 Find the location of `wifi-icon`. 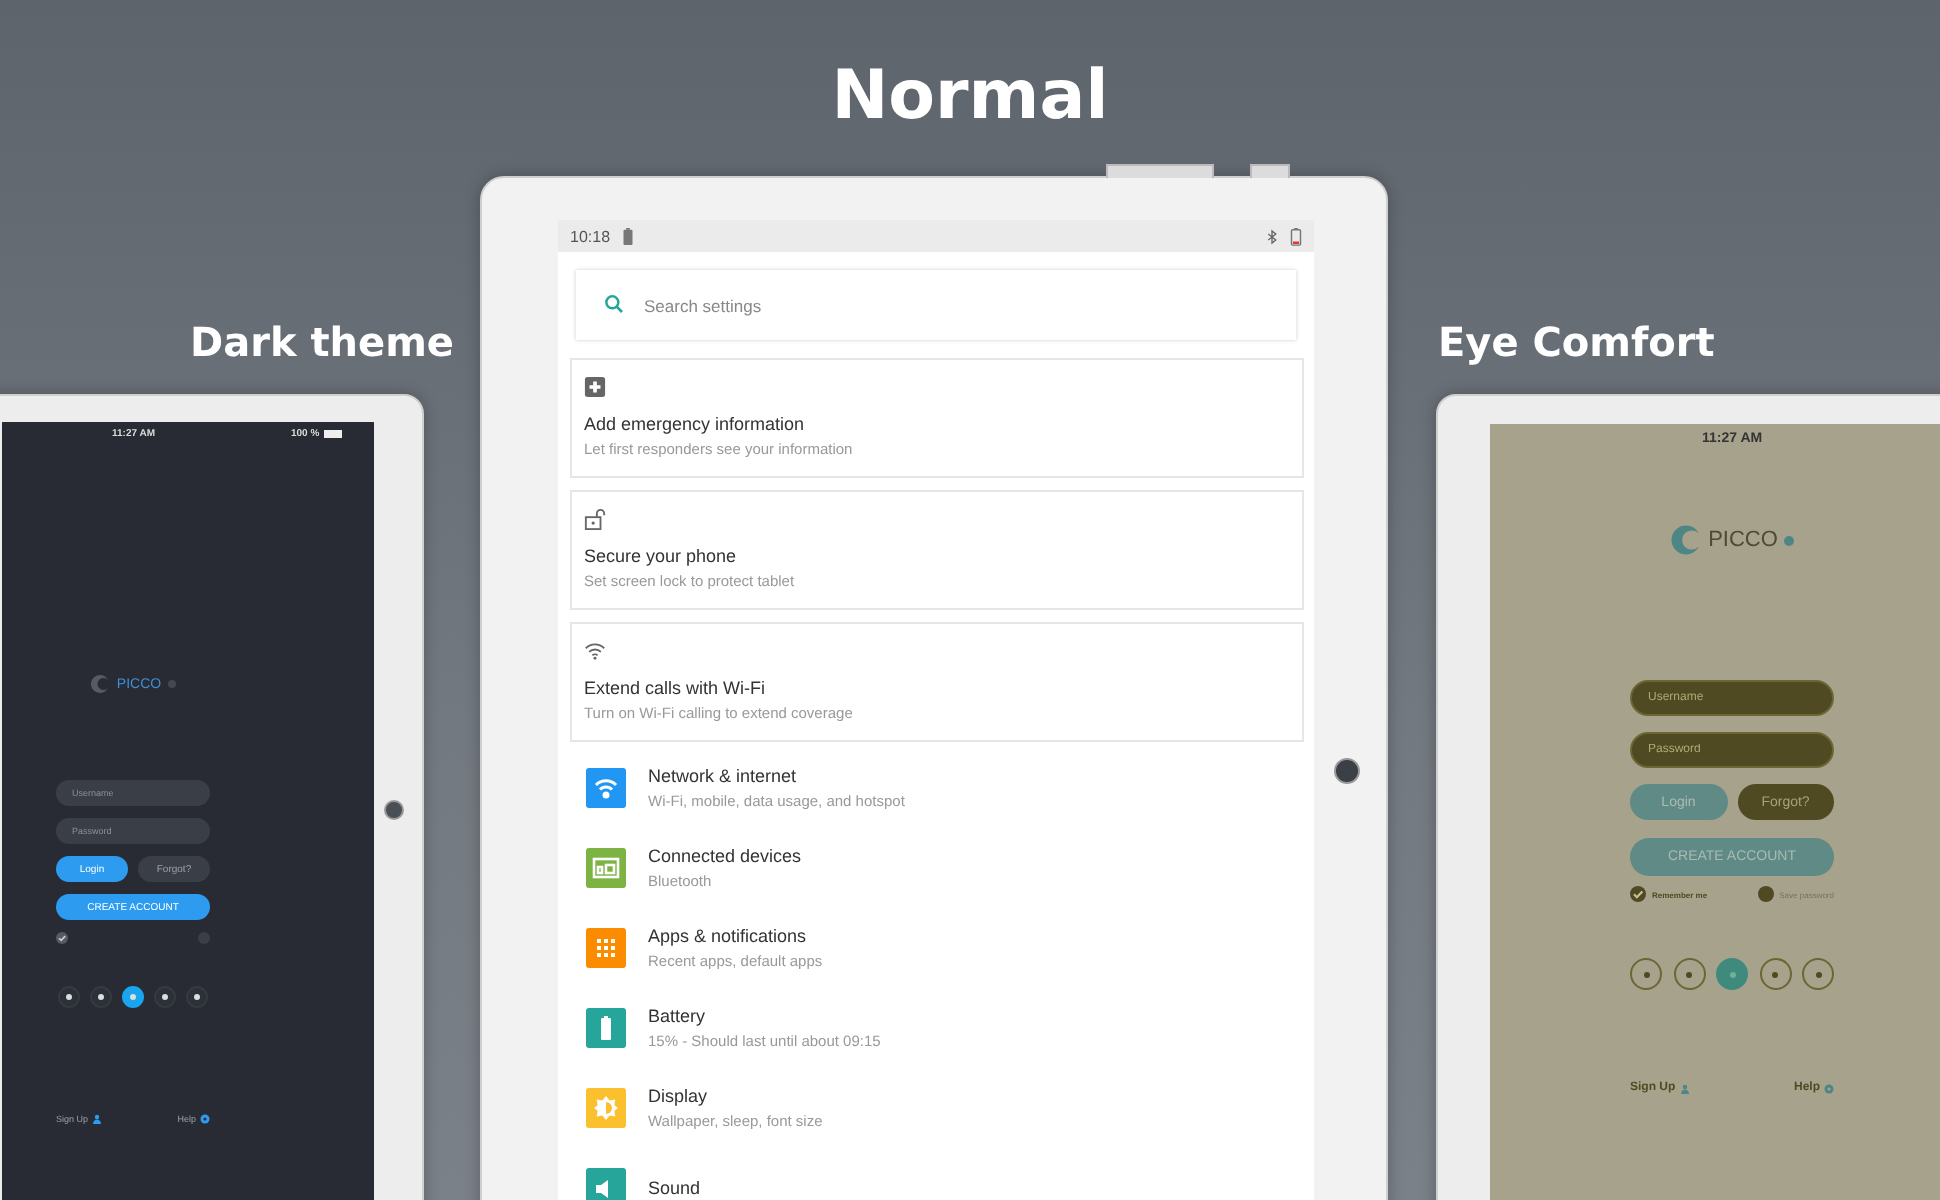

wifi-icon is located at coordinates (595, 651).